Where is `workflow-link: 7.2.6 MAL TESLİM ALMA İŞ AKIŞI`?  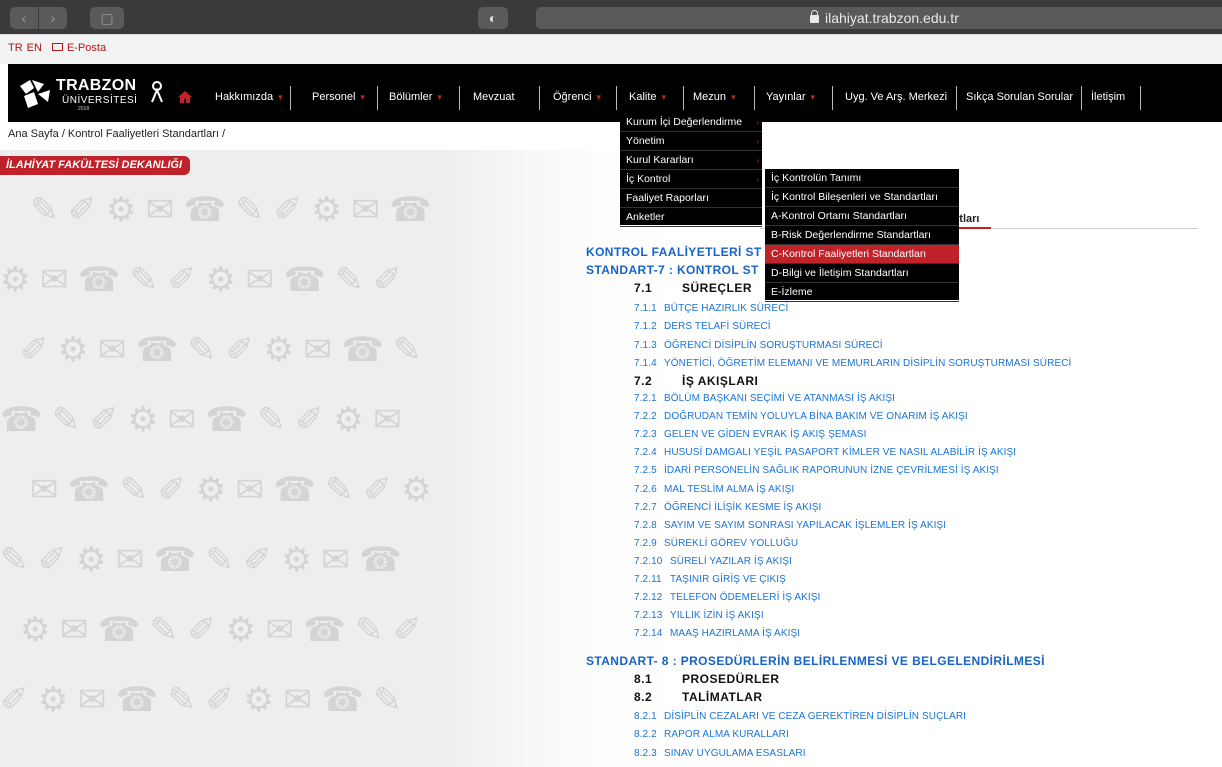 workflow-link: 7.2.6 MAL TESLİM ALMA İŞ AKIŞI is located at coordinates (714, 489).